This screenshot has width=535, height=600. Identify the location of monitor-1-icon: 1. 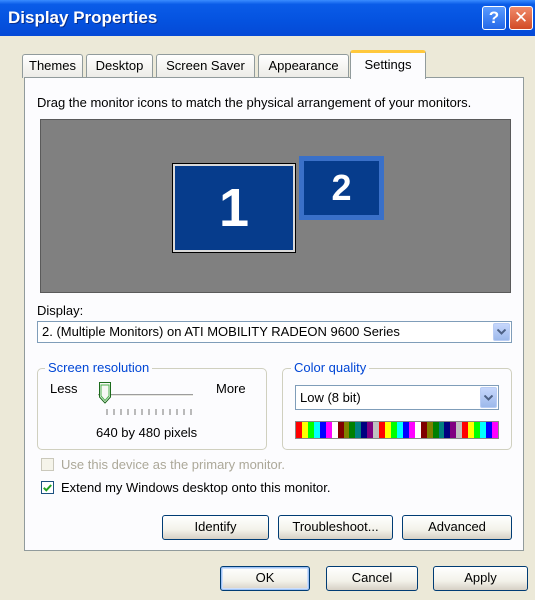
(234, 208).